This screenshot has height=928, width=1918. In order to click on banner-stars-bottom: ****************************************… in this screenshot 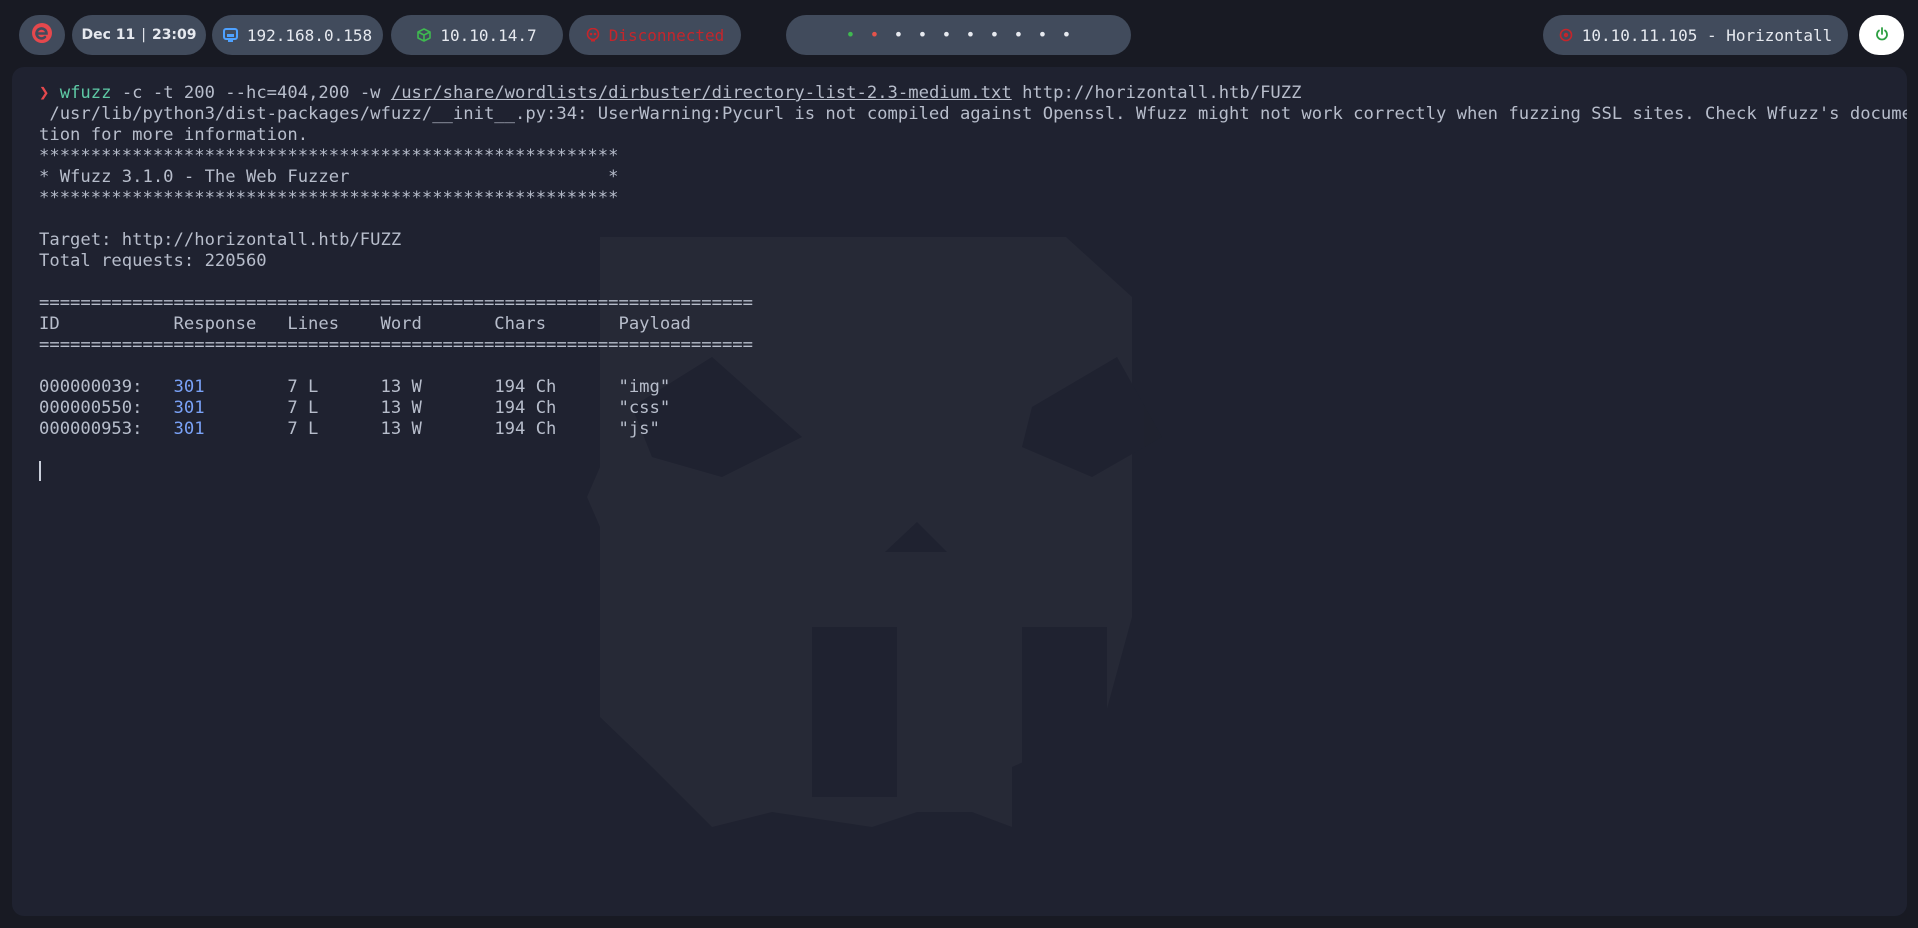, I will do `click(329, 198)`.